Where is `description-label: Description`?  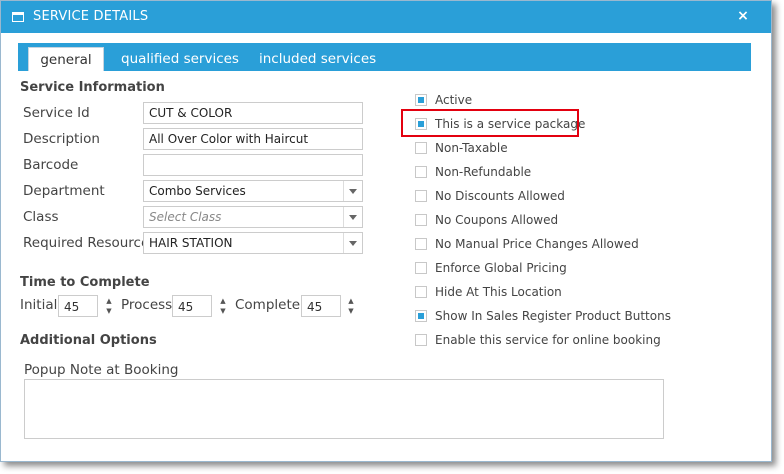
description-label: Description is located at coordinates (61, 139).